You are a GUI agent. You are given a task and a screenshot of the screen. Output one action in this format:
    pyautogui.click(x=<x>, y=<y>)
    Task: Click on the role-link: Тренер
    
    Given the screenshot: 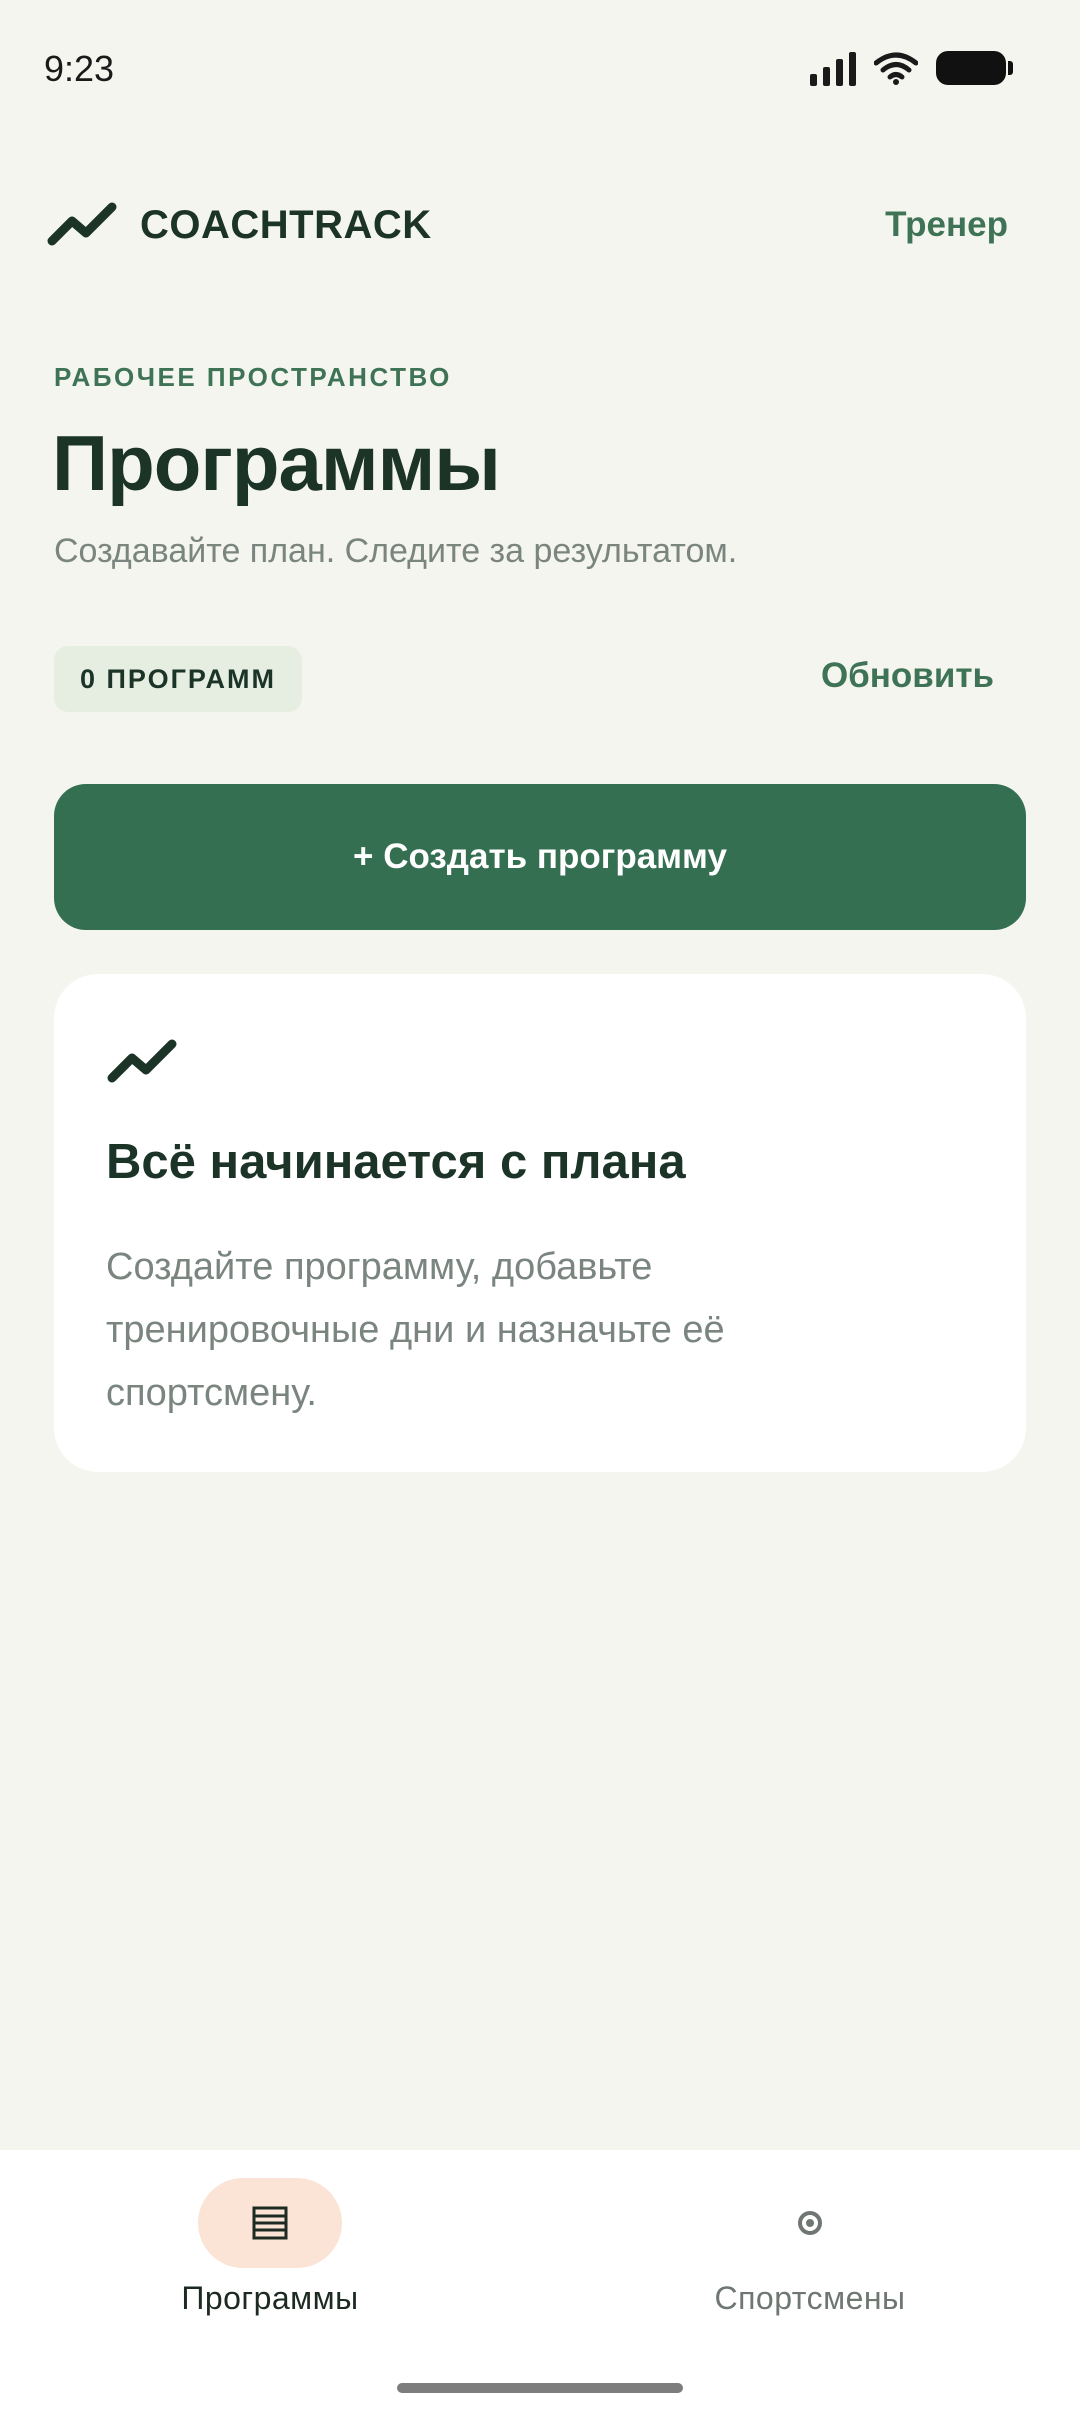 What is the action you would take?
    pyautogui.click(x=946, y=225)
    